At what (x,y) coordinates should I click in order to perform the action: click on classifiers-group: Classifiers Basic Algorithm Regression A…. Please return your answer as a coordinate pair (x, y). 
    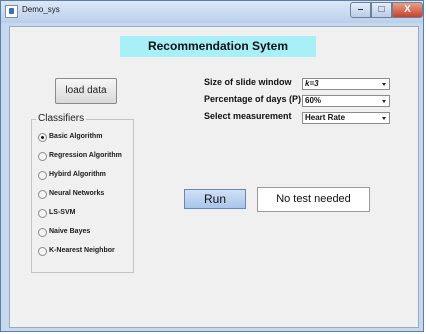
    Looking at the image, I should click on (82, 193).